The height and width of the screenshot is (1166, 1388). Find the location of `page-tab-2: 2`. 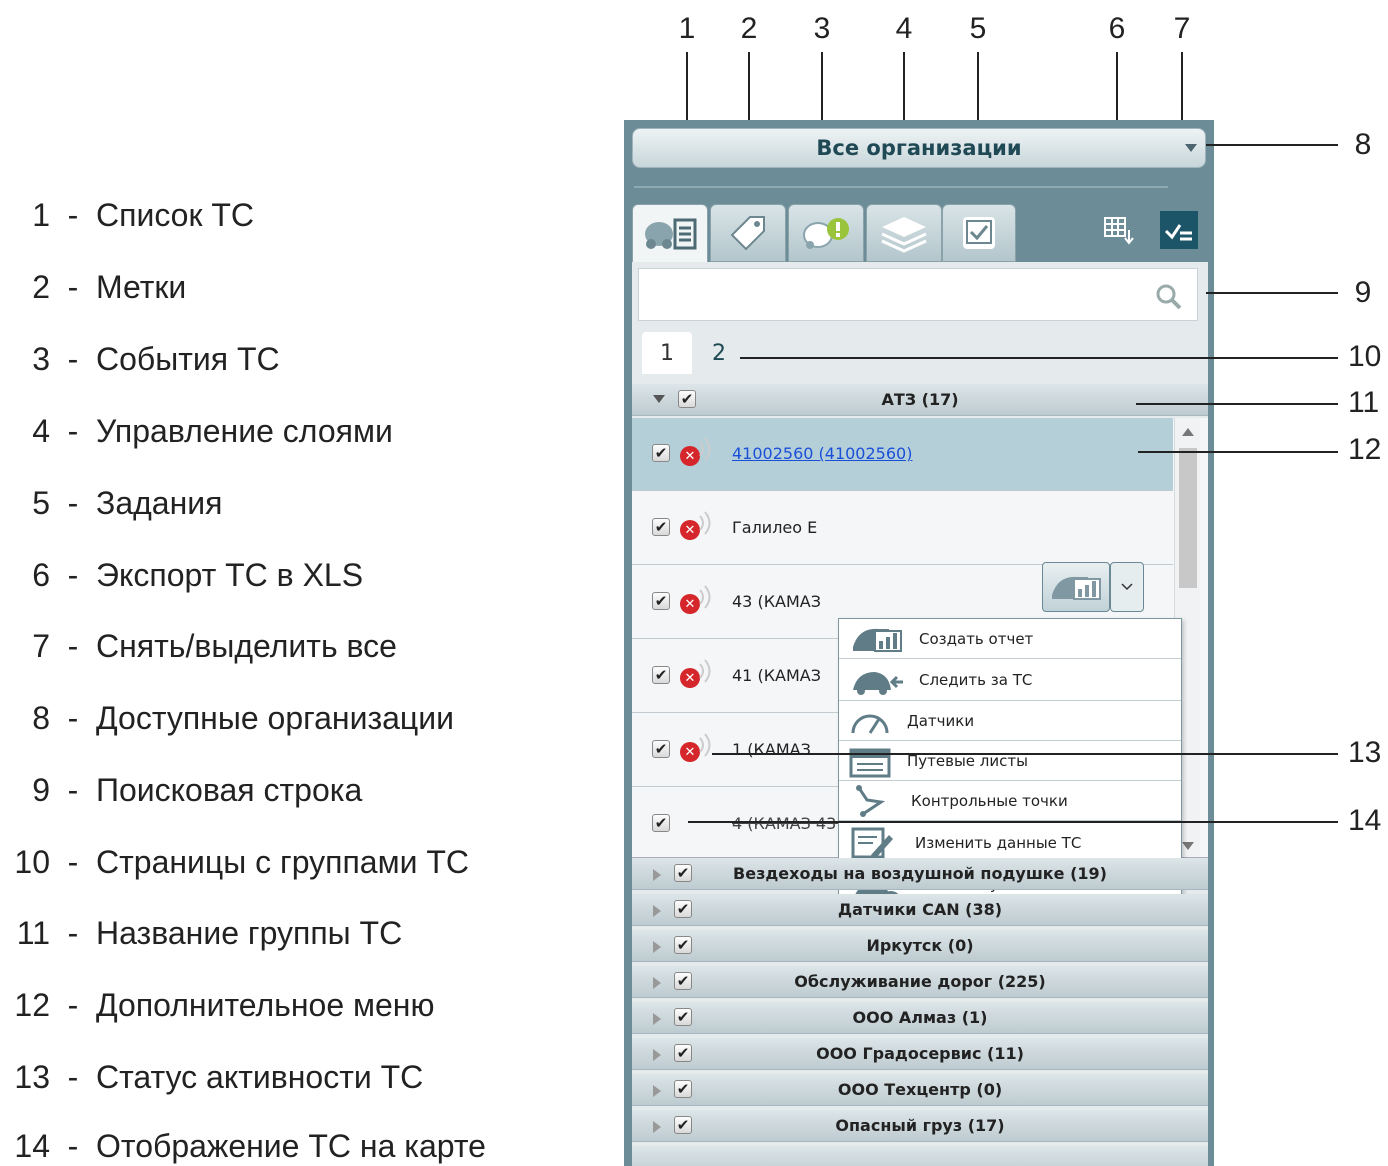

page-tab-2: 2 is located at coordinates (719, 353).